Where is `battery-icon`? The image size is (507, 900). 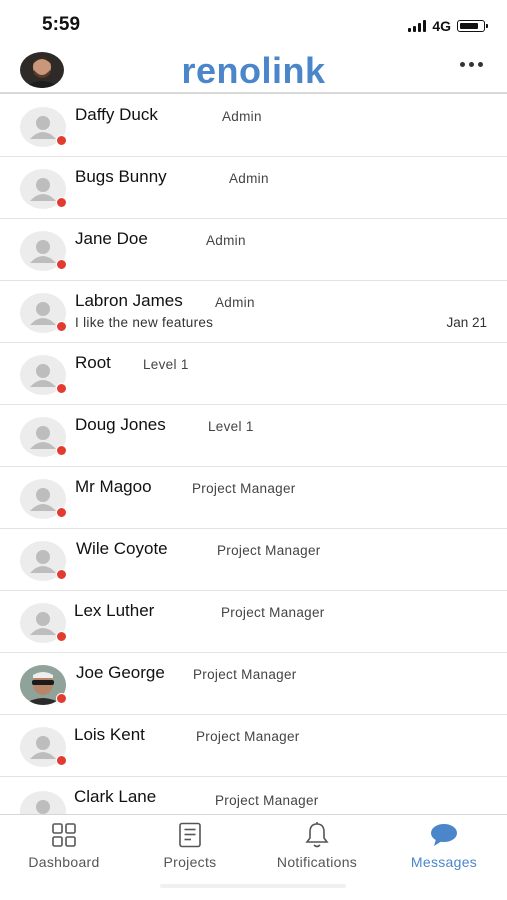 battery-icon is located at coordinates (472, 26).